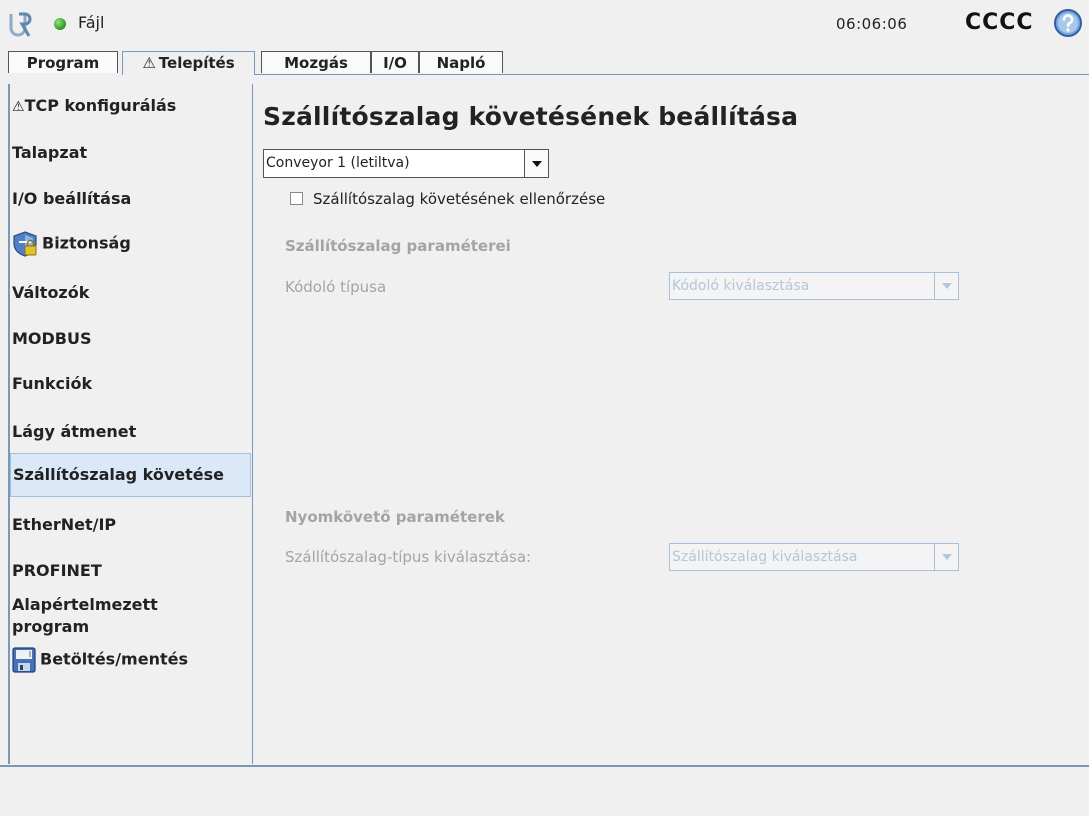 The width and height of the screenshot is (1089, 816). I want to click on top-bar: Fájl 06:06:06 CCCC, so click(544, 24).